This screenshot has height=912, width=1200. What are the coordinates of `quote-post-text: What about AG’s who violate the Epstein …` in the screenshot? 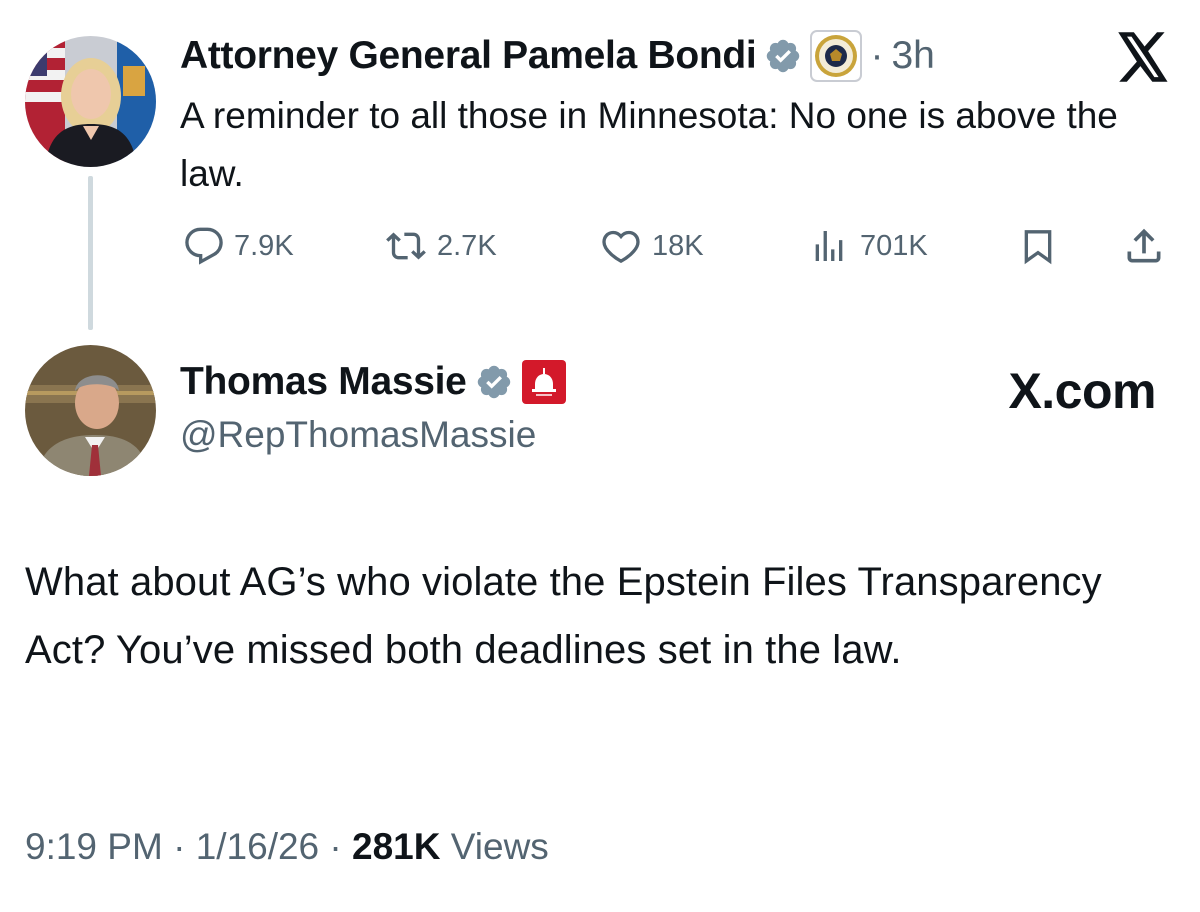 It's located at (563, 616).